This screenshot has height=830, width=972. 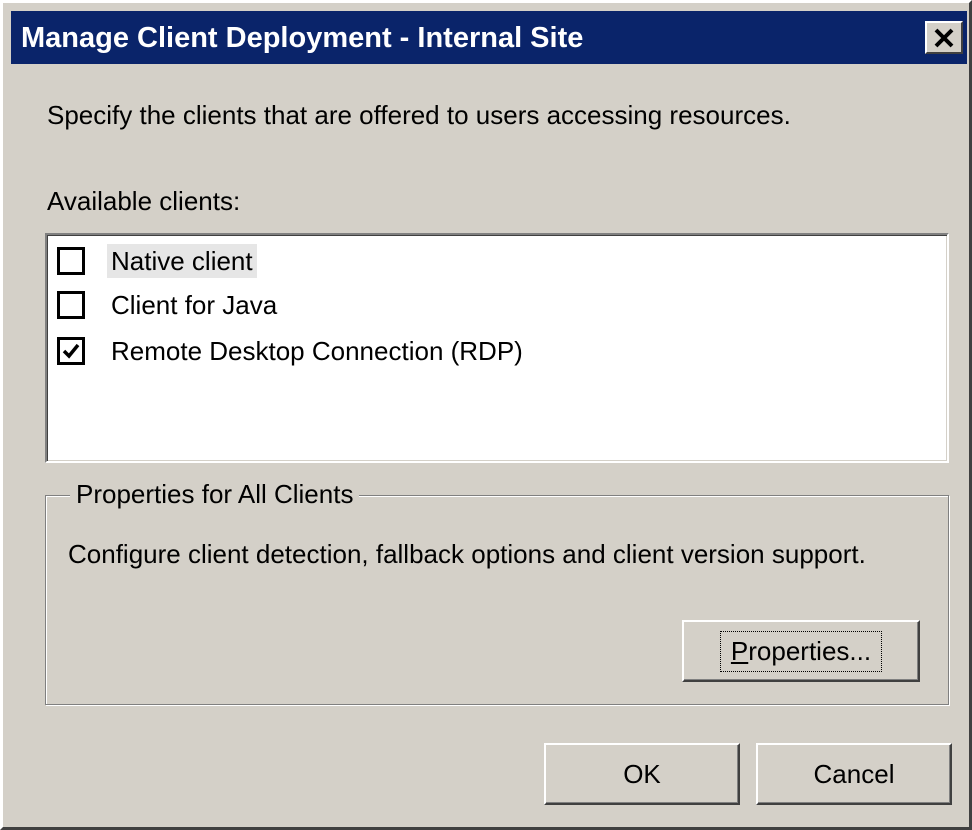 What do you see at coordinates (194, 305) in the screenshot?
I see `client-for-java-label: Client for Java` at bounding box center [194, 305].